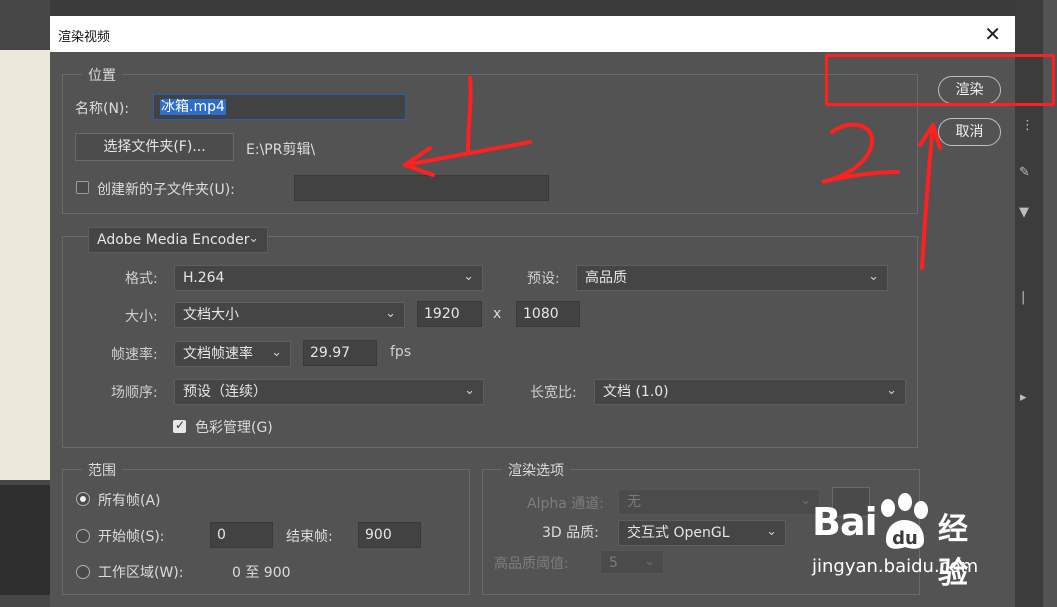 The height and width of the screenshot is (607, 1057). I want to click on width-input: 1920, so click(449, 314).